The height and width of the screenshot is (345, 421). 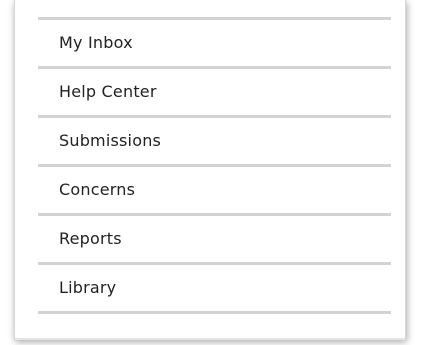 What do you see at coordinates (110, 140) in the screenshot?
I see `menu-item-label: Submissions` at bounding box center [110, 140].